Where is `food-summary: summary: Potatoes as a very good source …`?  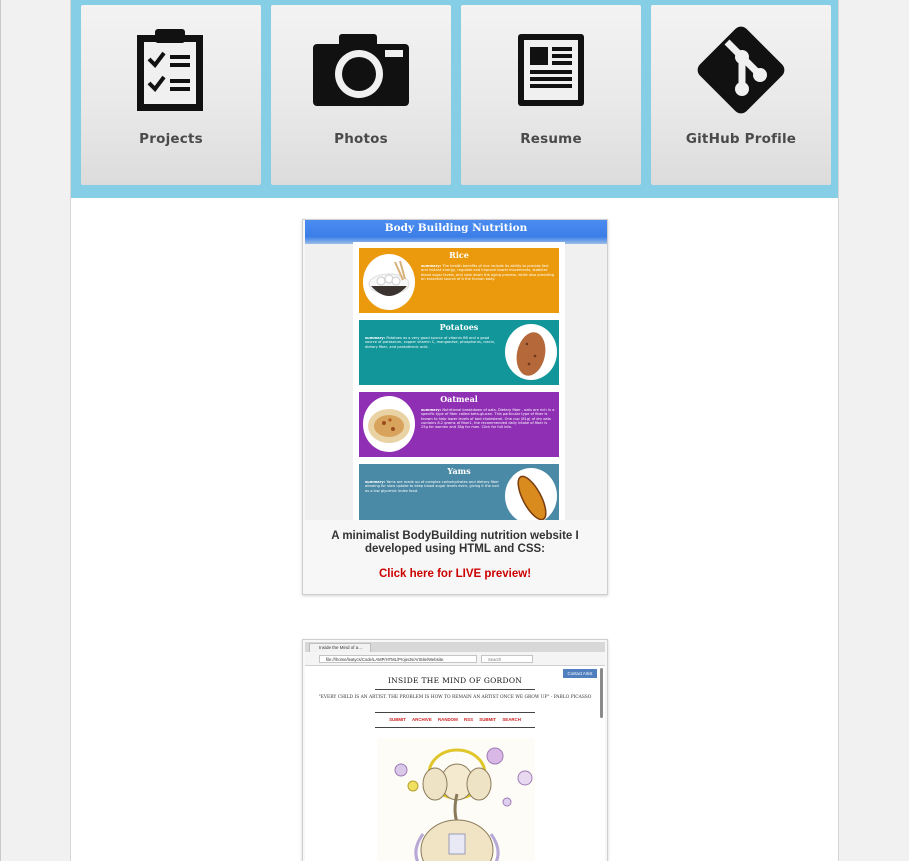
food-summary: summary: Potatoes as a very good source … is located at coordinates (430, 342).